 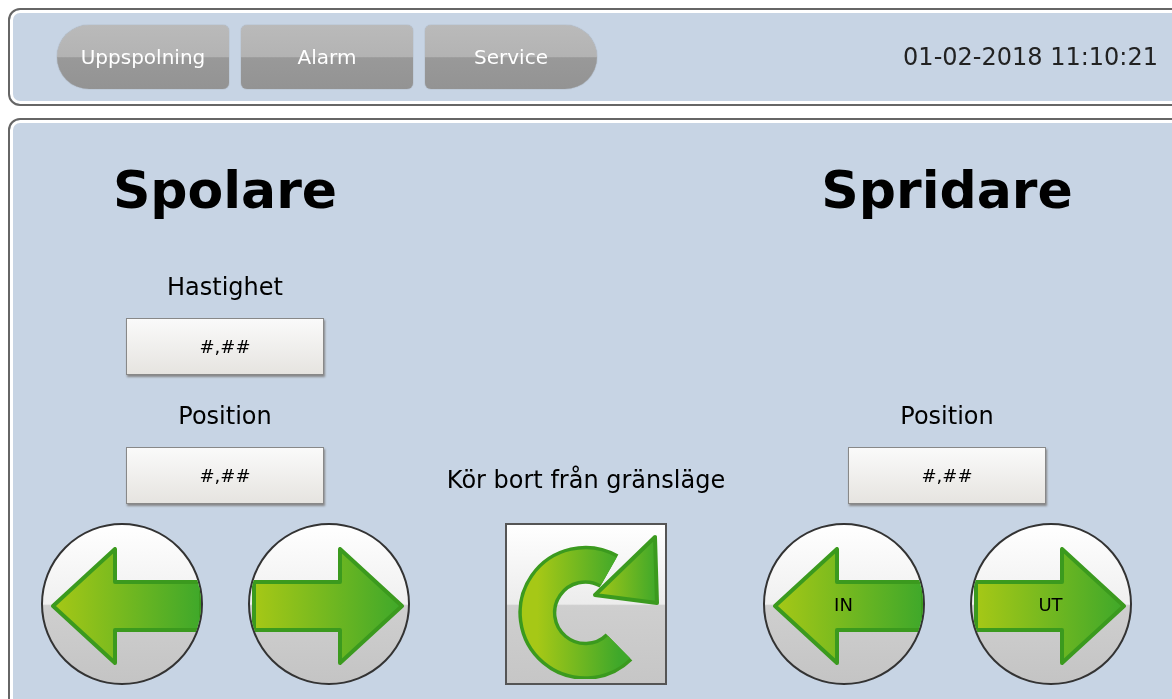 I want to click on nav-button: Uppspolning, so click(x=143, y=57).